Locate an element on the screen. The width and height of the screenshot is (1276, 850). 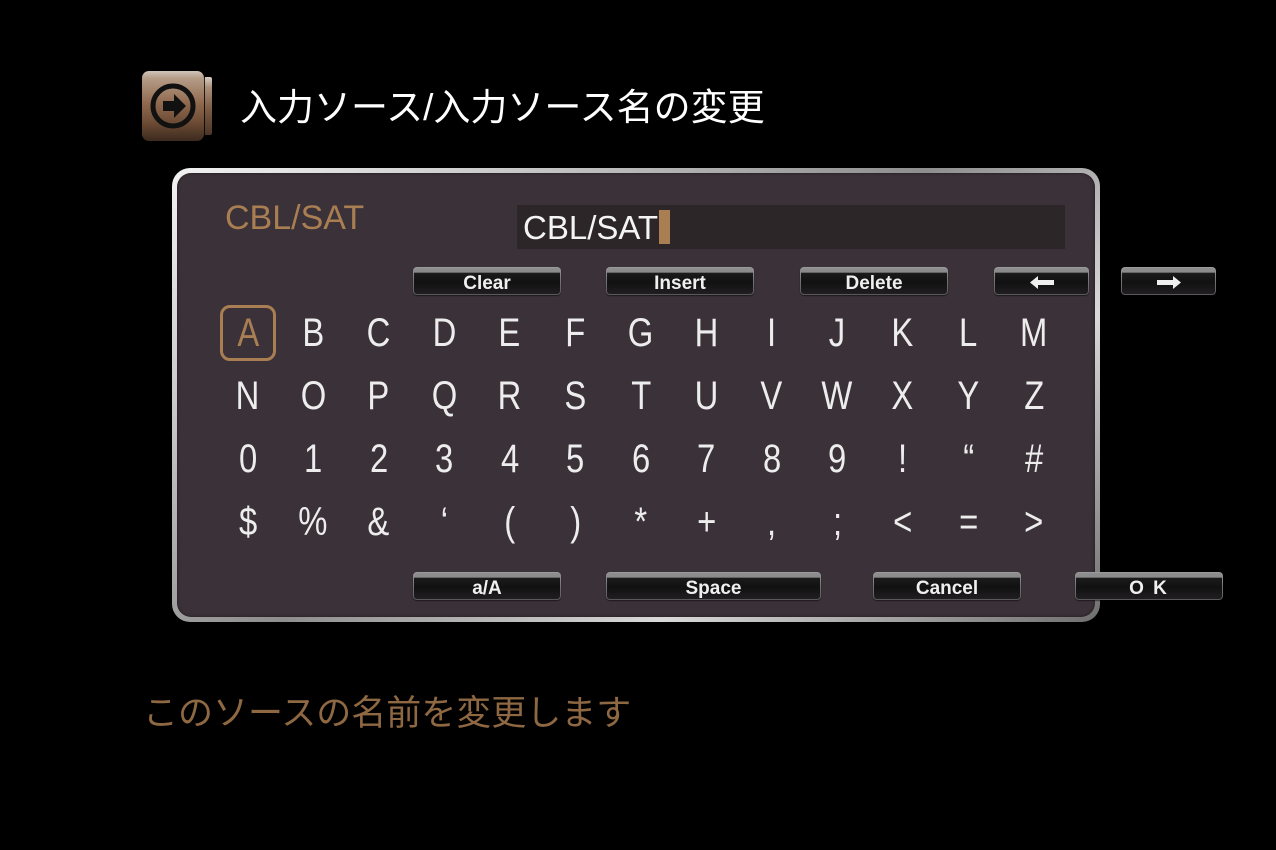
space-button-label: Space is located at coordinates (713, 588).